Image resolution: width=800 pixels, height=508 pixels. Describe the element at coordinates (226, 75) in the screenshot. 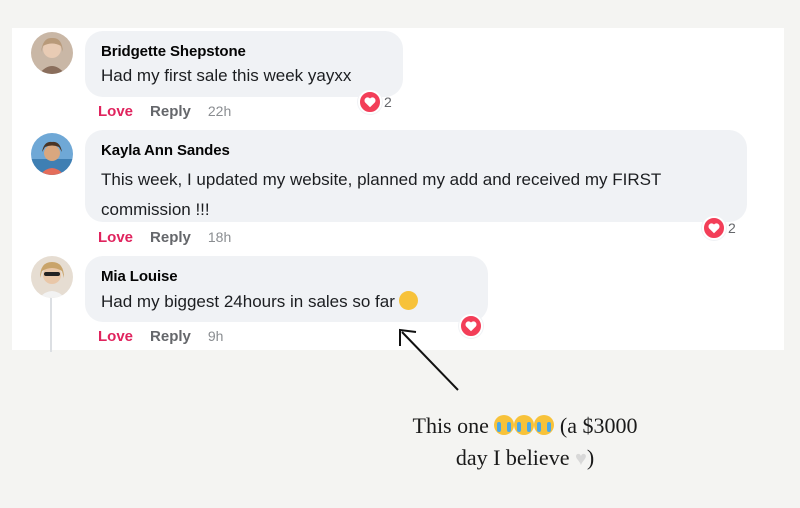

I see `comment-text: Had my first sale this week yayxx` at that location.